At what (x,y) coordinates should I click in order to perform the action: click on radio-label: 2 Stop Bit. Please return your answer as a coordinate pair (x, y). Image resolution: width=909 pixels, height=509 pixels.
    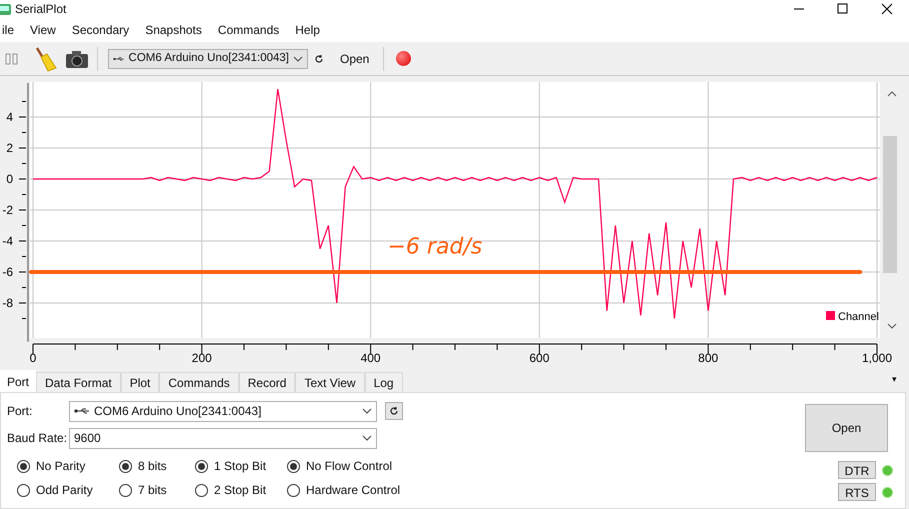
    Looking at the image, I should click on (240, 490).